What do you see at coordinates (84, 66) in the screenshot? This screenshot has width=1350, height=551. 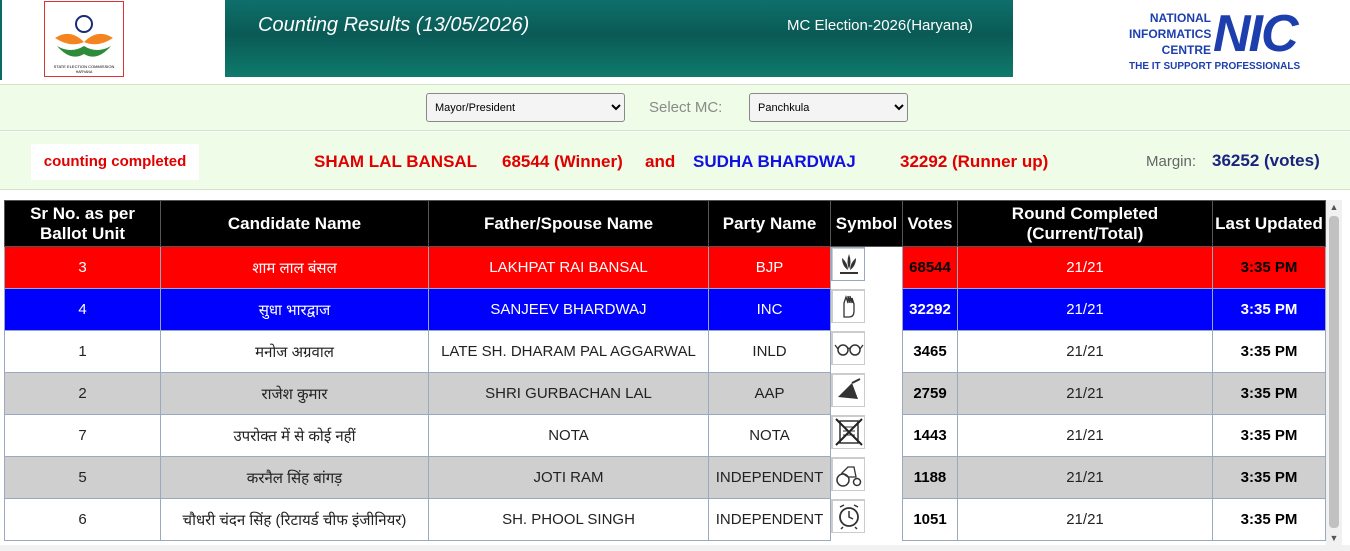 I see `svg-text: STATE ELECTION COMMISSION` at bounding box center [84, 66].